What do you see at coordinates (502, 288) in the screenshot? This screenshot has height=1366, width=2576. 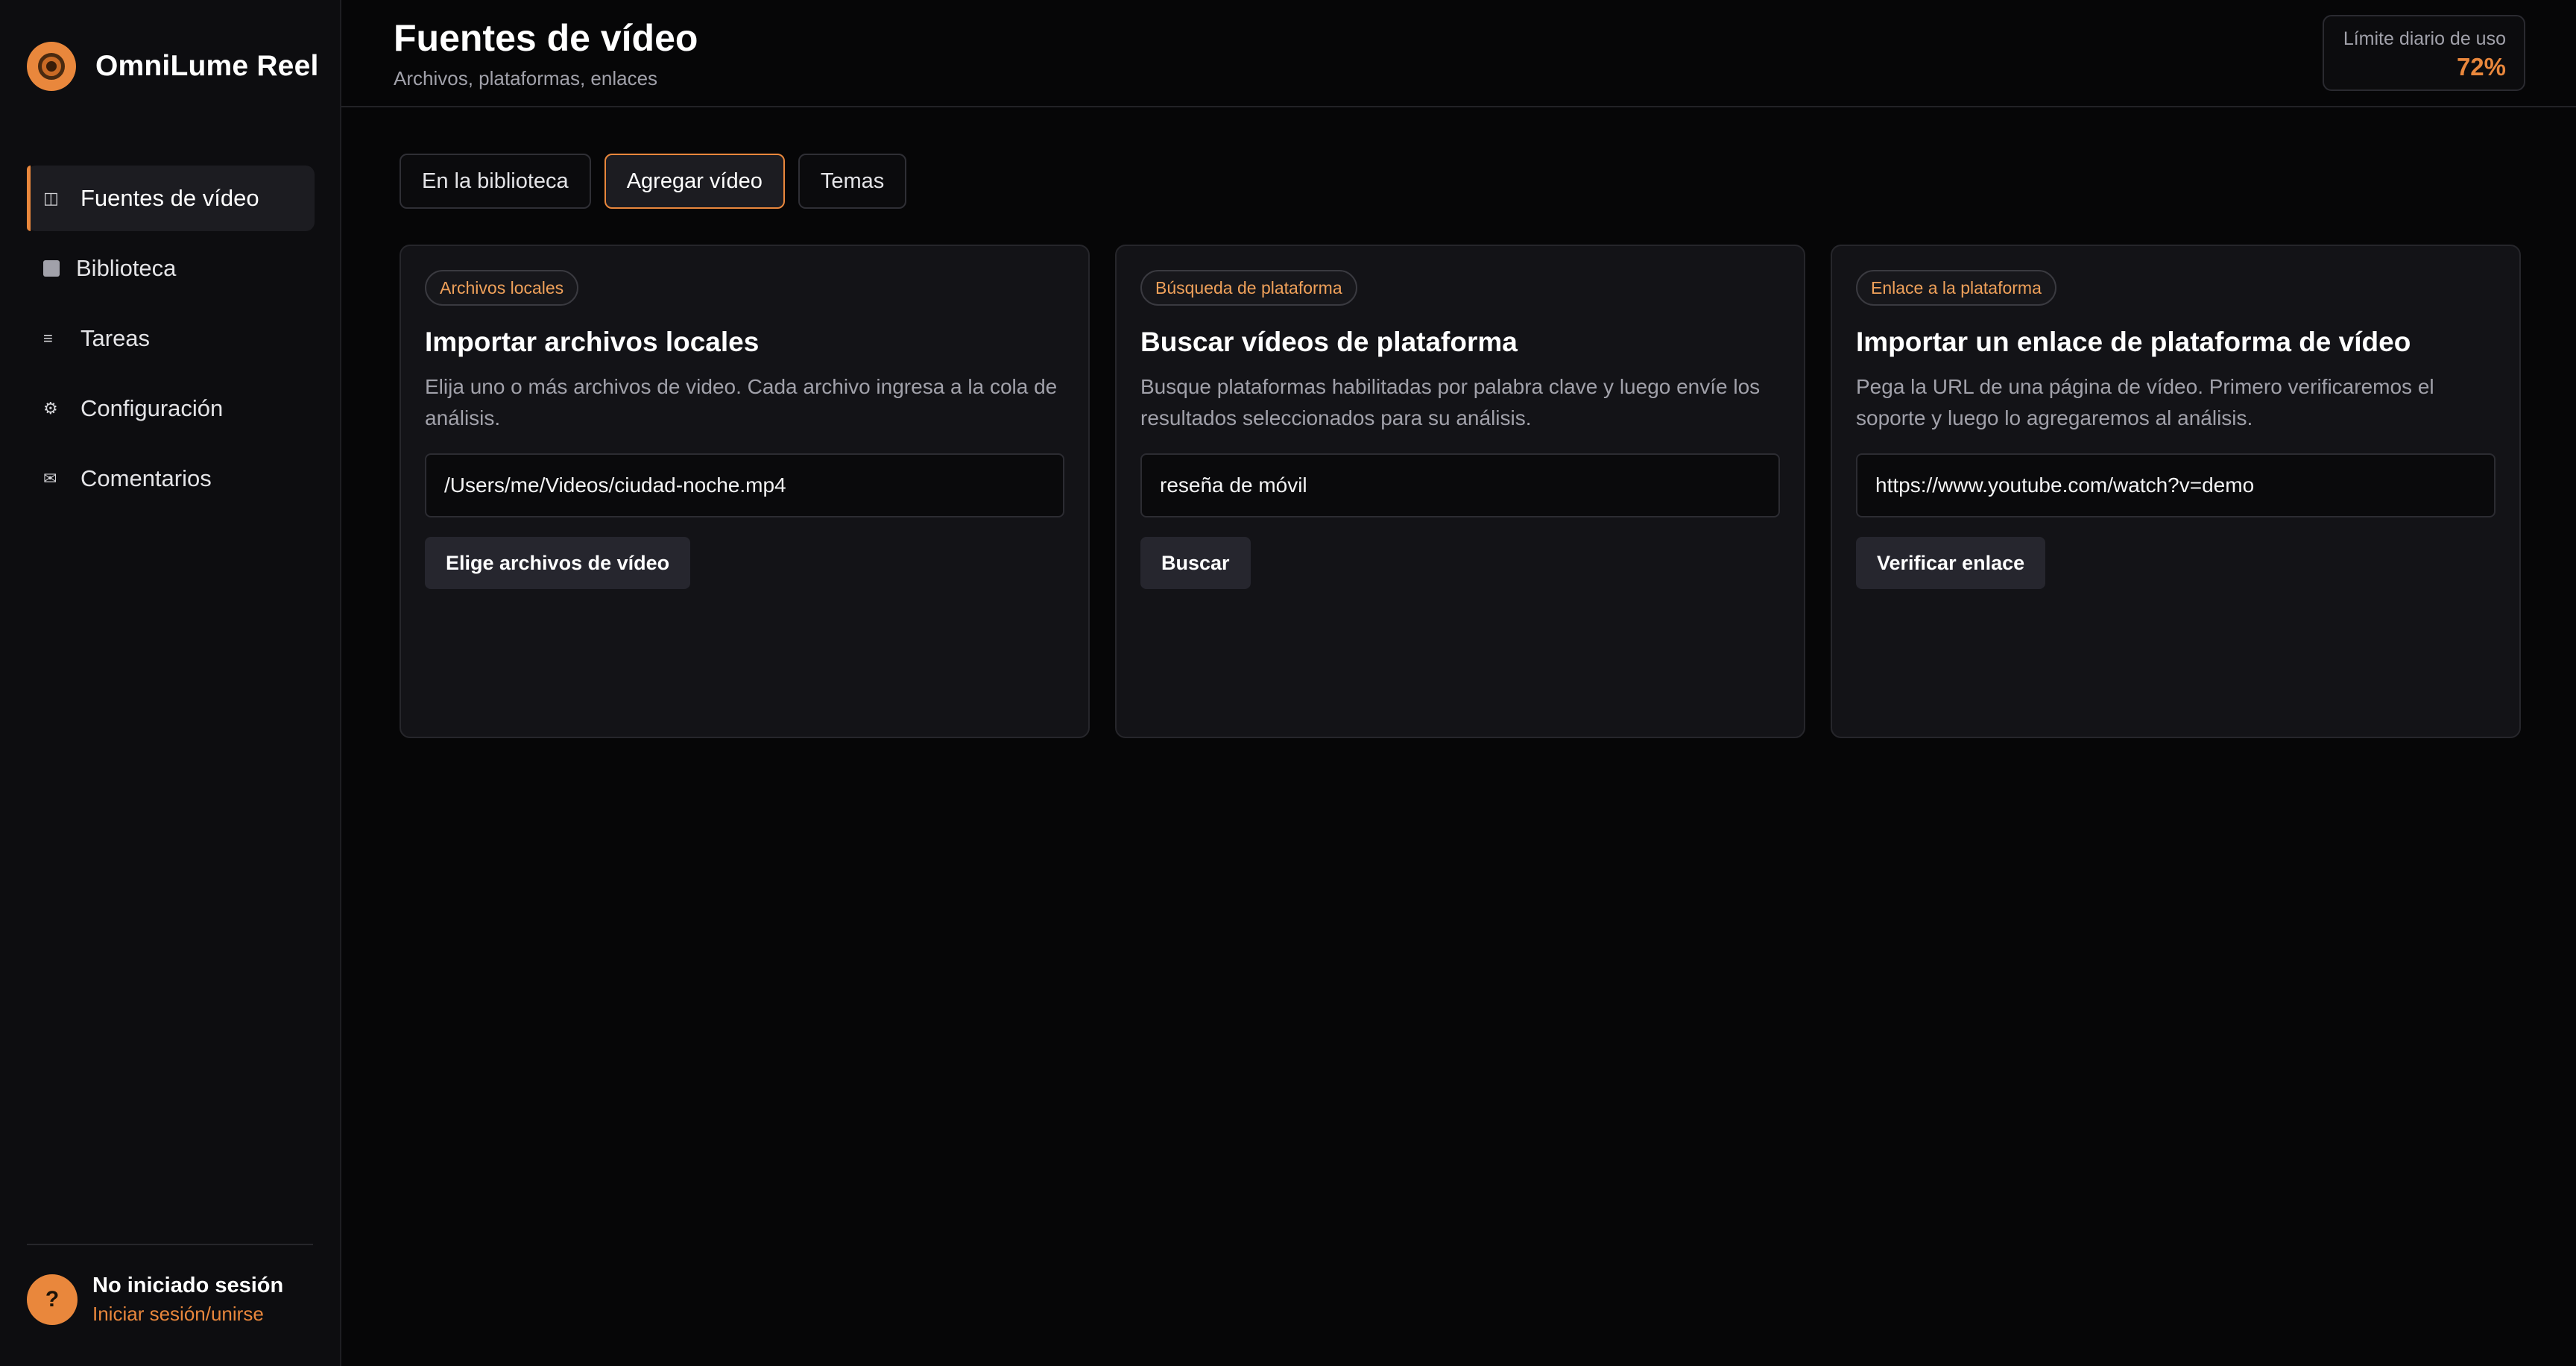 I see `card-badge: Archivos locales` at bounding box center [502, 288].